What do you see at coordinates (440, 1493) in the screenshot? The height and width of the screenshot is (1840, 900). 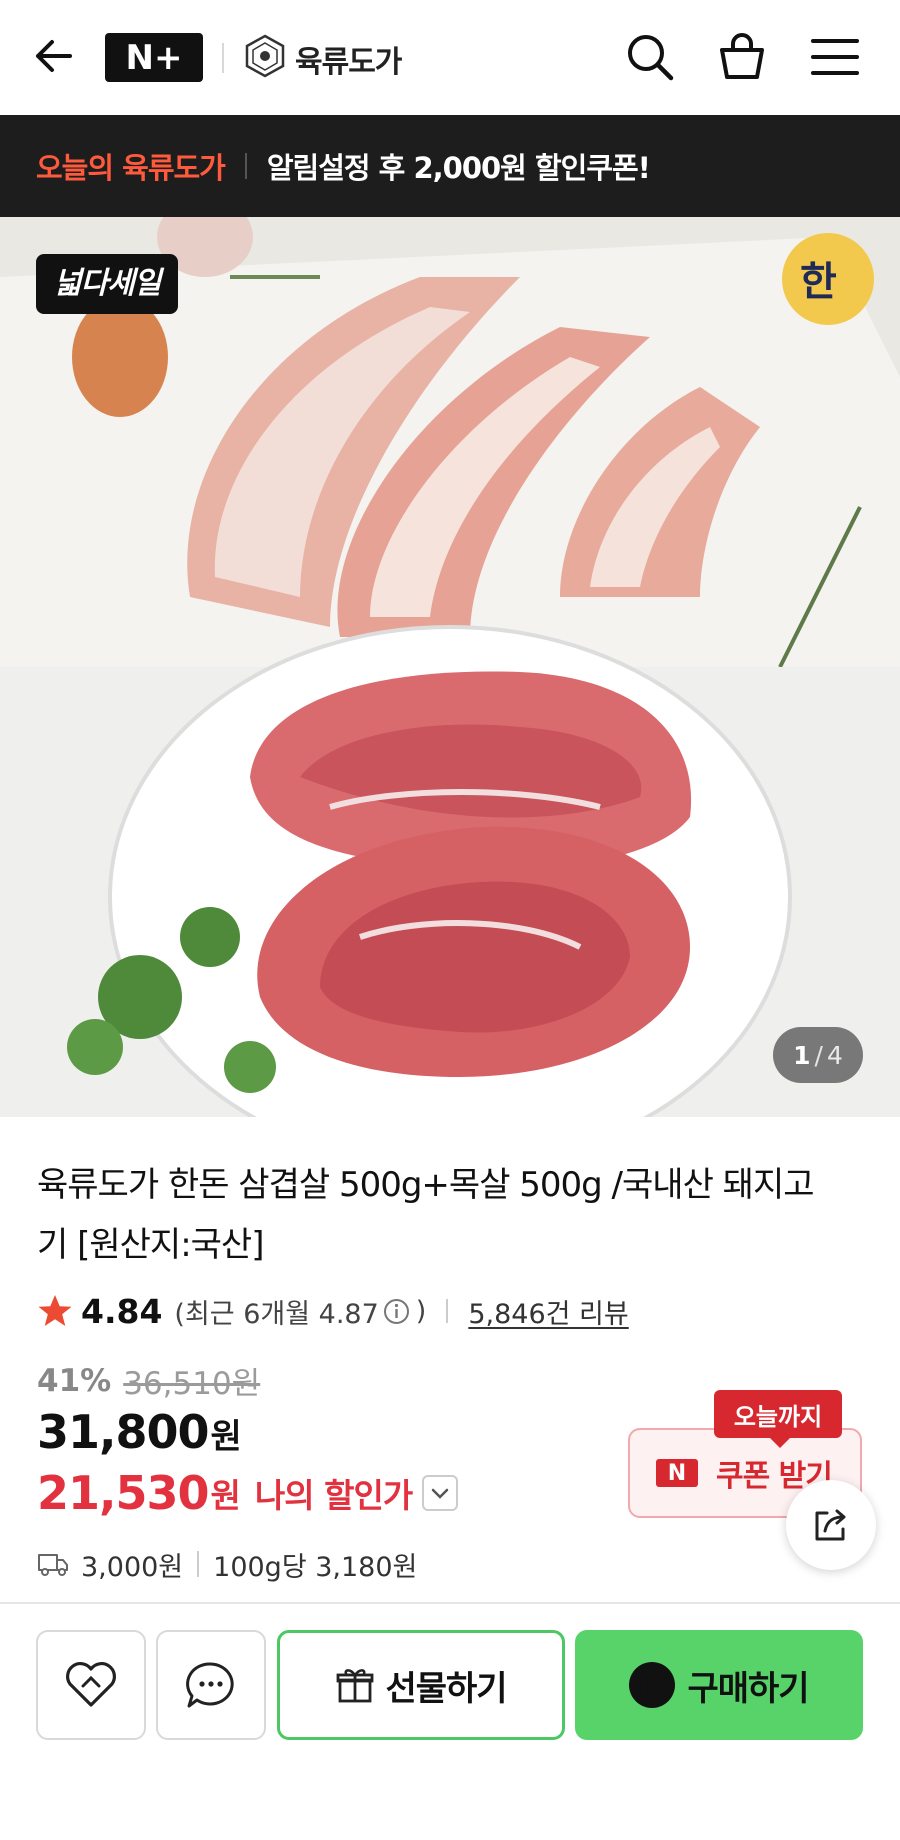 I see `chevron-down-icon` at bounding box center [440, 1493].